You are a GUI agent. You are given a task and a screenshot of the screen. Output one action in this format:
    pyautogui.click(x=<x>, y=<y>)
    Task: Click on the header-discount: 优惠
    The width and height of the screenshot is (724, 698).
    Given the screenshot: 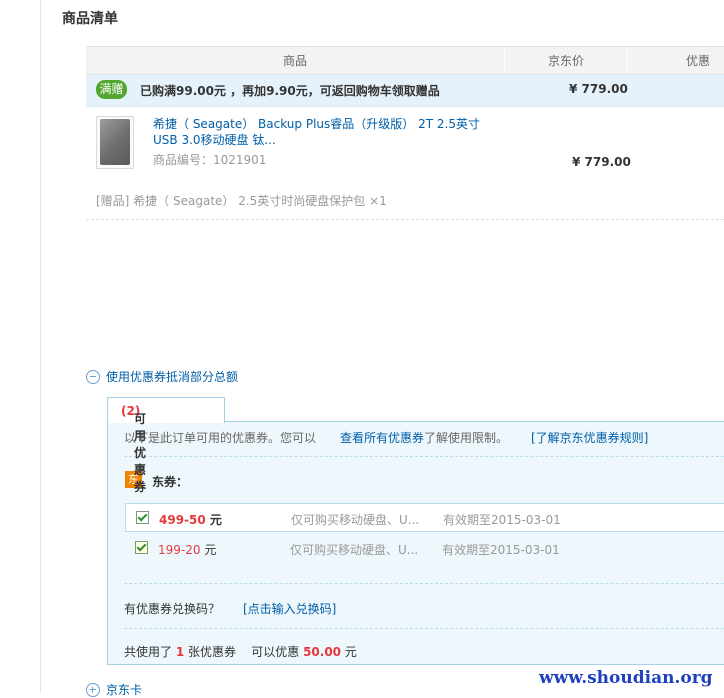 What is the action you would take?
    pyautogui.click(x=698, y=61)
    